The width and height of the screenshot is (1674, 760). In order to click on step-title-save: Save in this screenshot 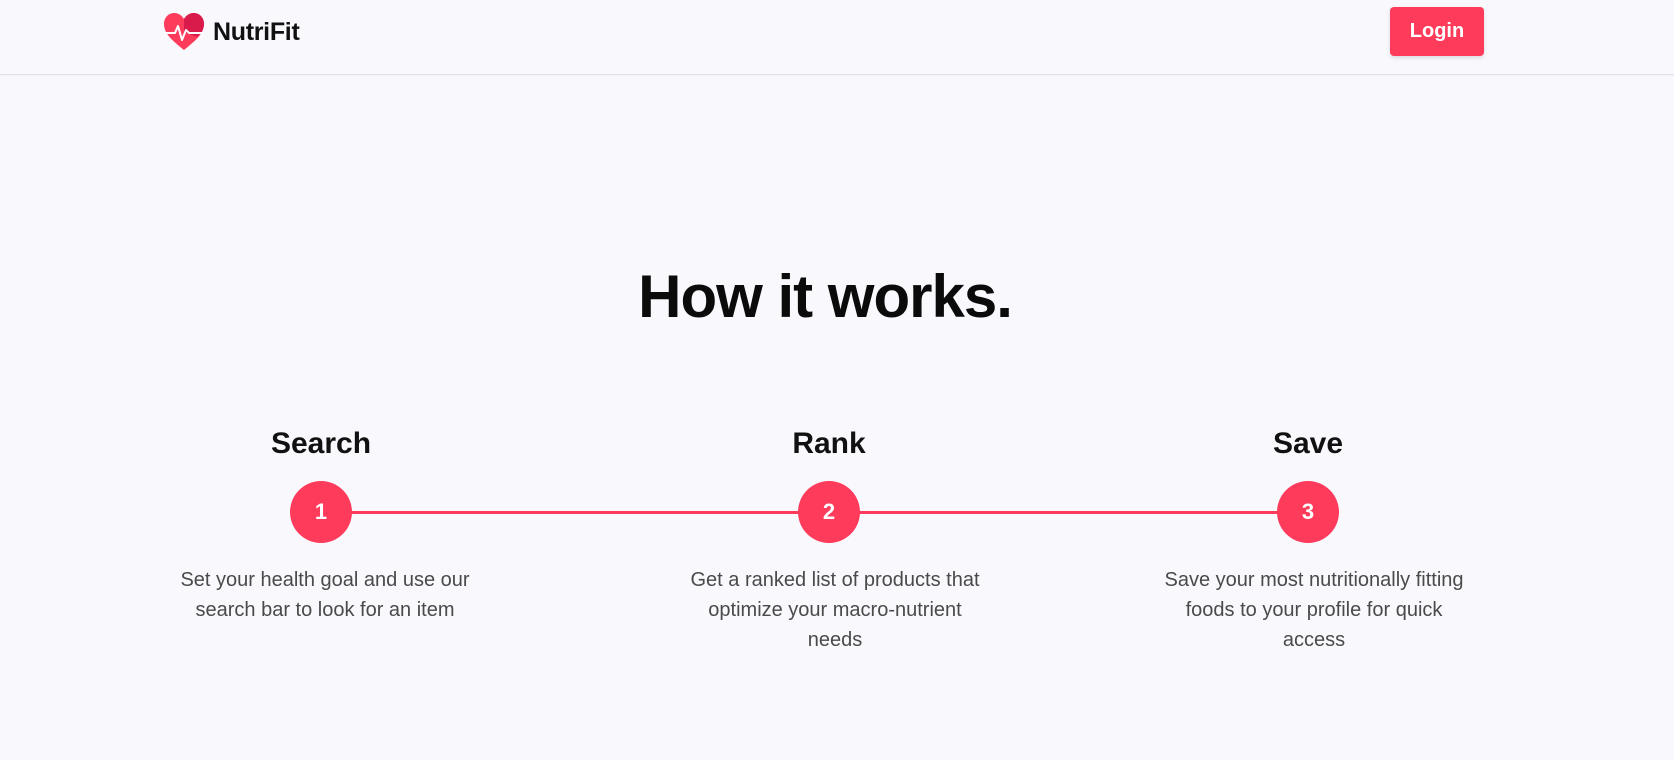, I will do `click(1308, 443)`.